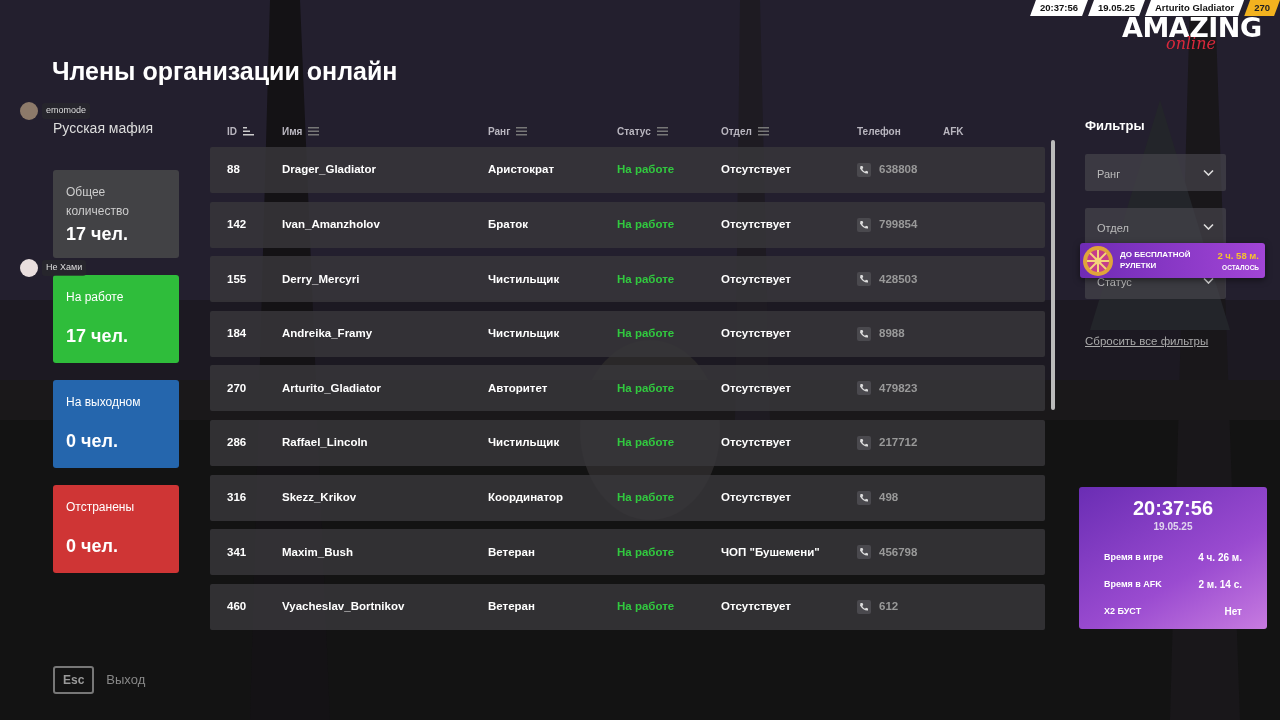 Image resolution: width=1280 pixels, height=720 pixels. I want to click on card-label: На работе, so click(95, 297).